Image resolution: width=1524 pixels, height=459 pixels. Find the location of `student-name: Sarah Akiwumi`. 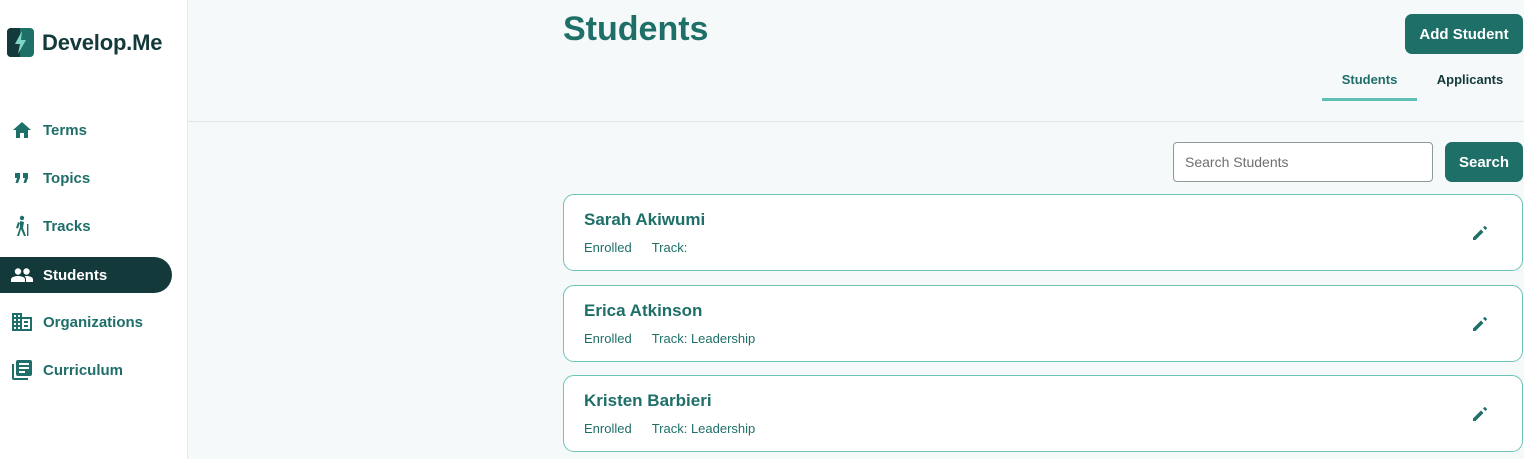

student-name: Sarah Akiwumi is located at coordinates (645, 219).